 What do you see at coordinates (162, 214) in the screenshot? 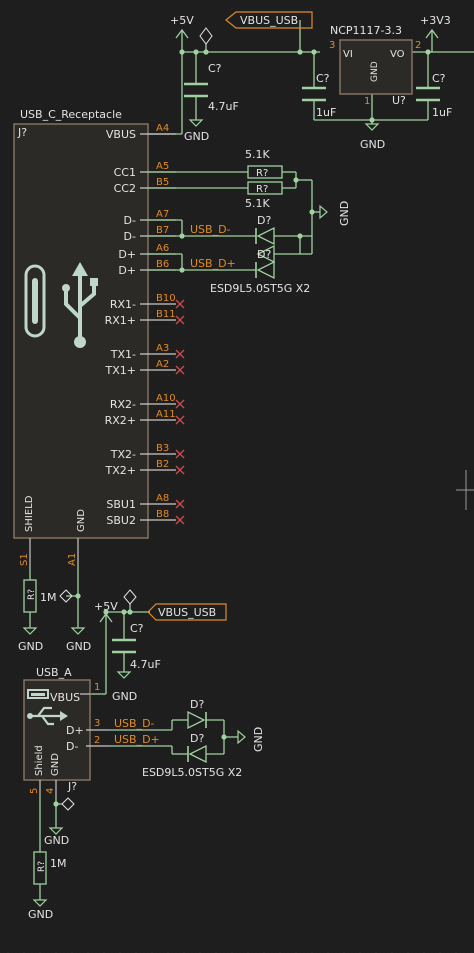
I see `usbc-pin-number: A7` at bounding box center [162, 214].